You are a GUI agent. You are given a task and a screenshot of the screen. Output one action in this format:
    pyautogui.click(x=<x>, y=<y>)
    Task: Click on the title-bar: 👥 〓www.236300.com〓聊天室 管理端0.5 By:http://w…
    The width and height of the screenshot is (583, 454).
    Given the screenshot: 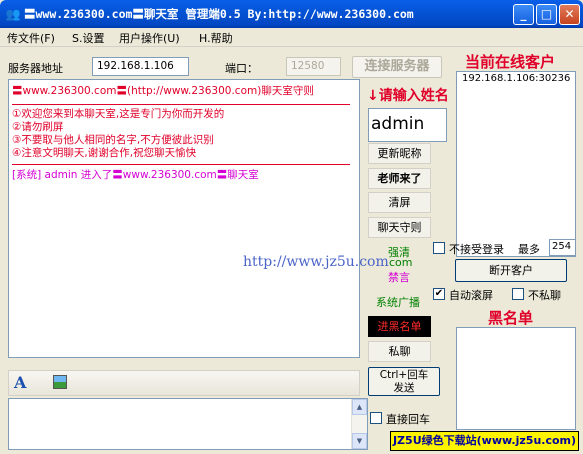 What is the action you would take?
    pyautogui.click(x=291, y=14)
    